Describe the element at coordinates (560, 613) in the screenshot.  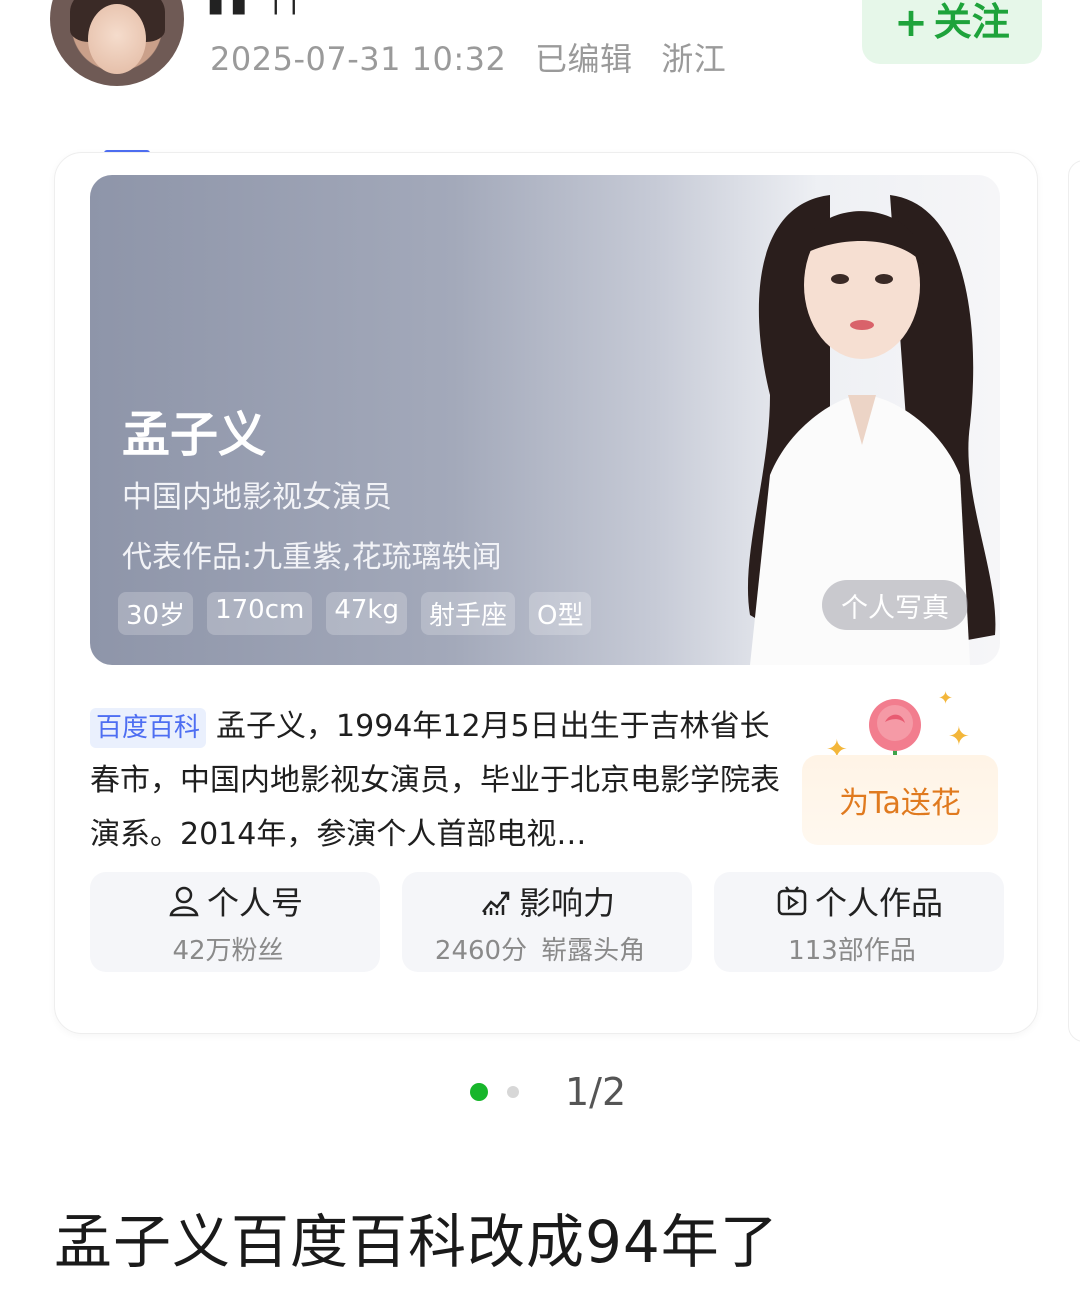
I see `tag-blood-type: O型` at that location.